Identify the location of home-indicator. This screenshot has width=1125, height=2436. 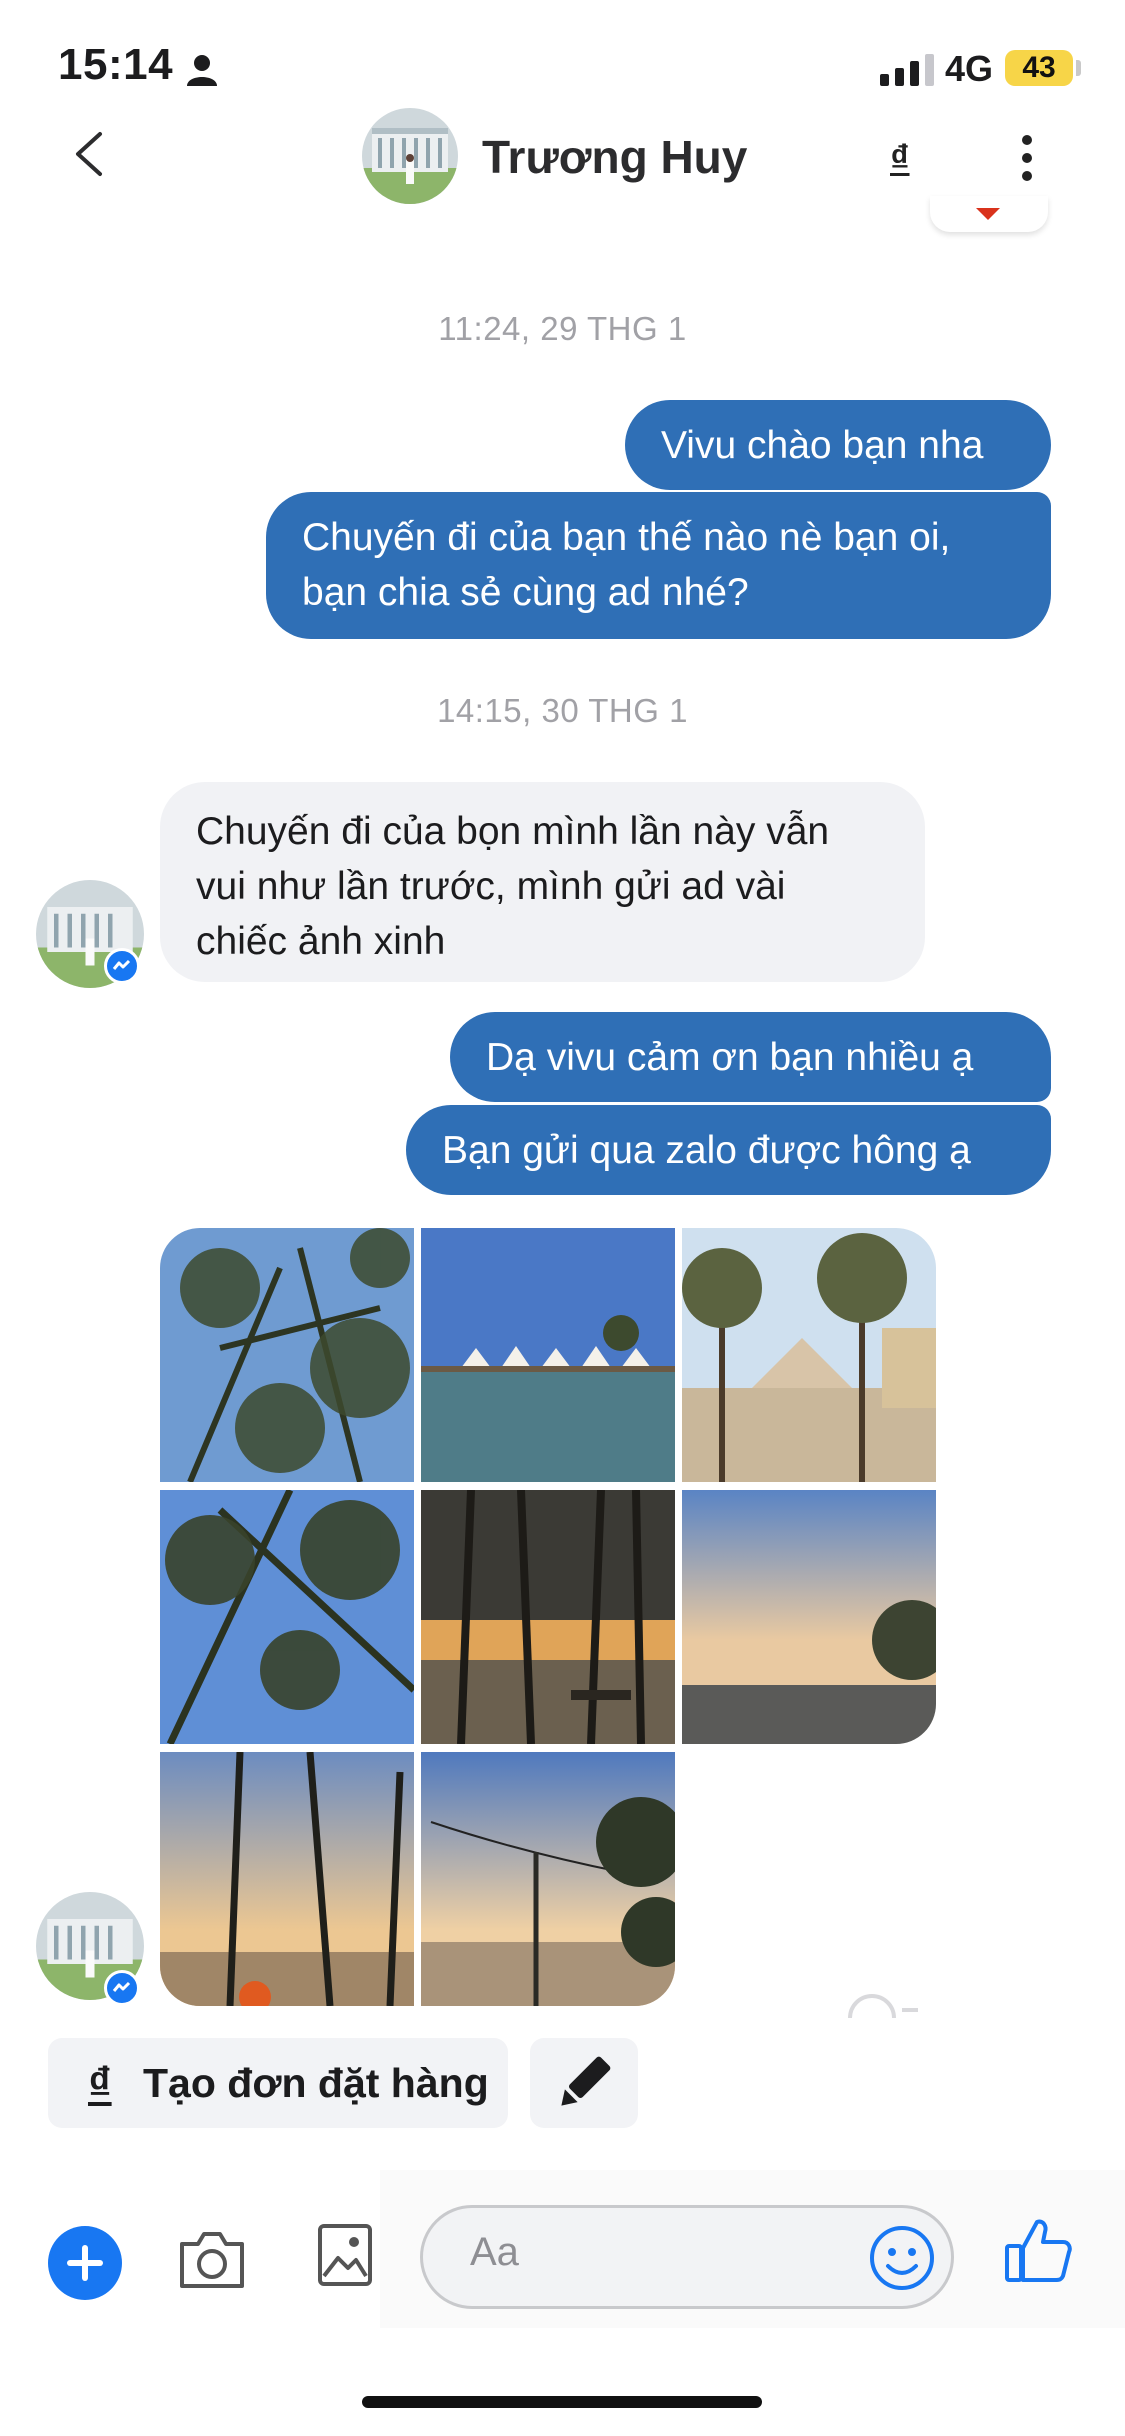
(562, 2402).